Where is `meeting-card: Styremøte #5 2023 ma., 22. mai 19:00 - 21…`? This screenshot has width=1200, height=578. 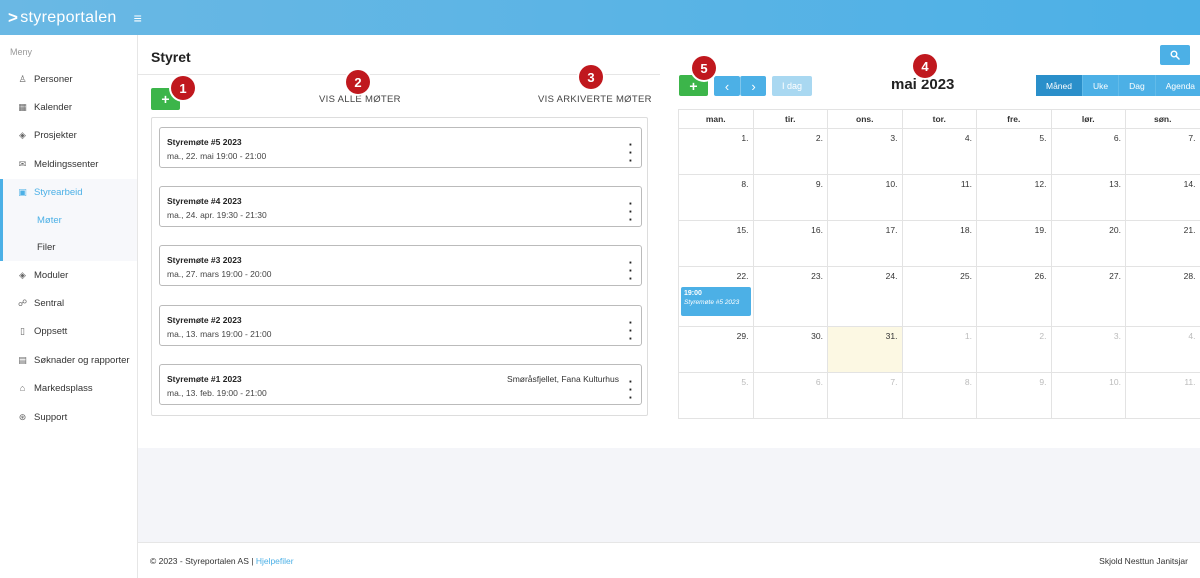 meeting-card: Styremøte #5 2023 ma., 22. mai 19:00 - 21… is located at coordinates (400, 147).